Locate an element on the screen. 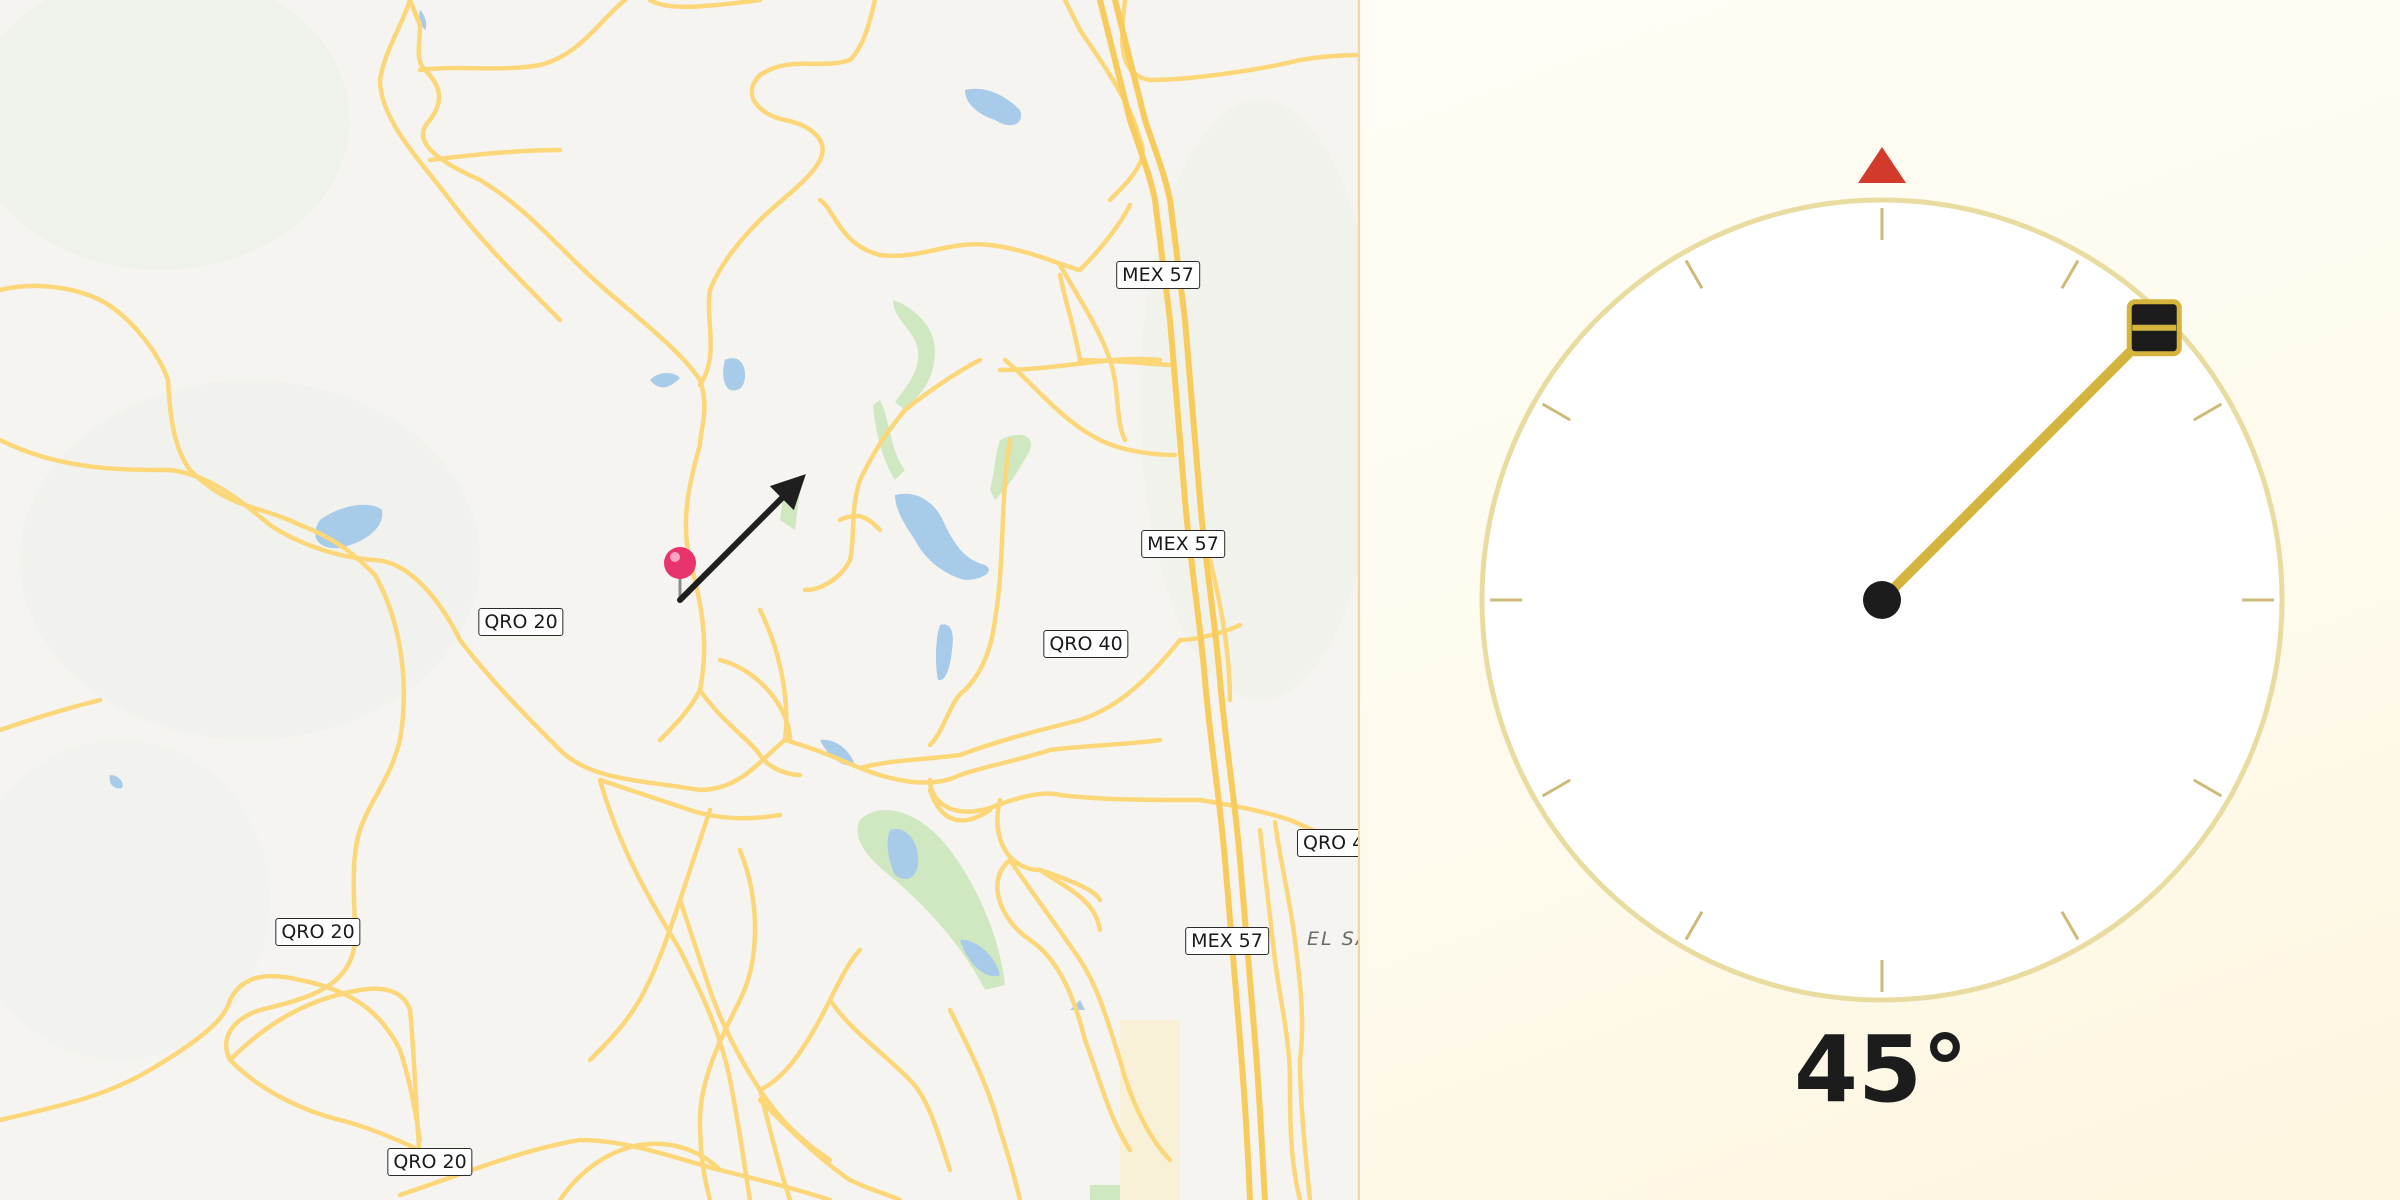  heading-readout: 45° is located at coordinates (1881, 1069).